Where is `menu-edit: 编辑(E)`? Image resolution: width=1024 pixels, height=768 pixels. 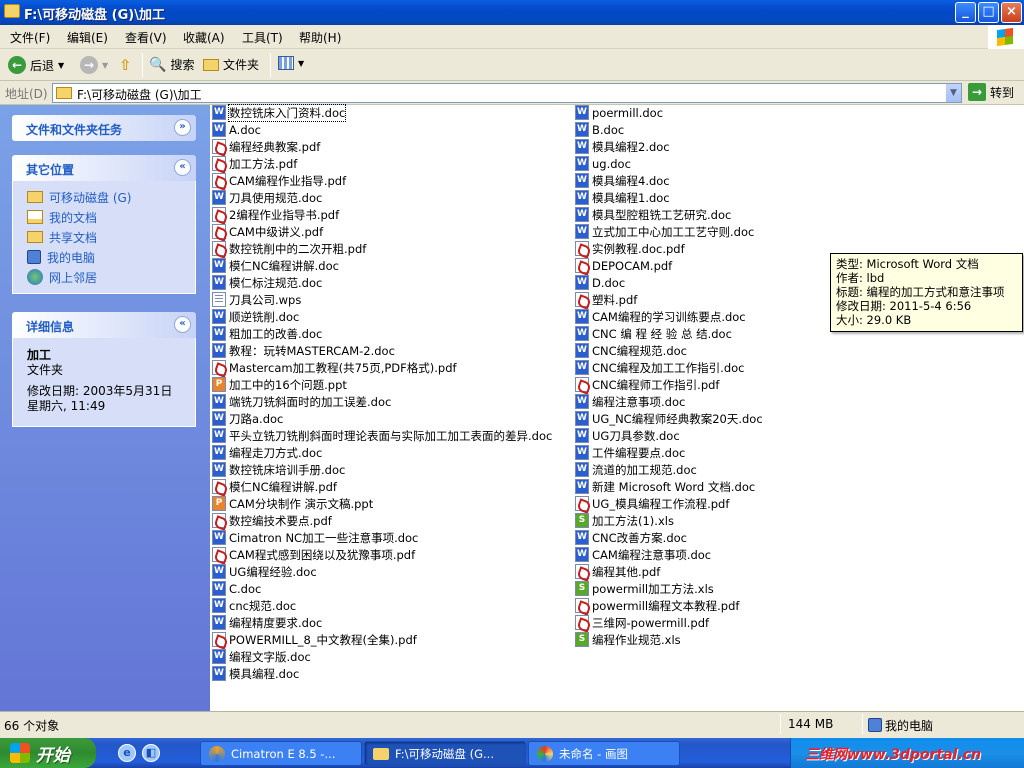
menu-edit: 编辑(E) is located at coordinates (87, 37).